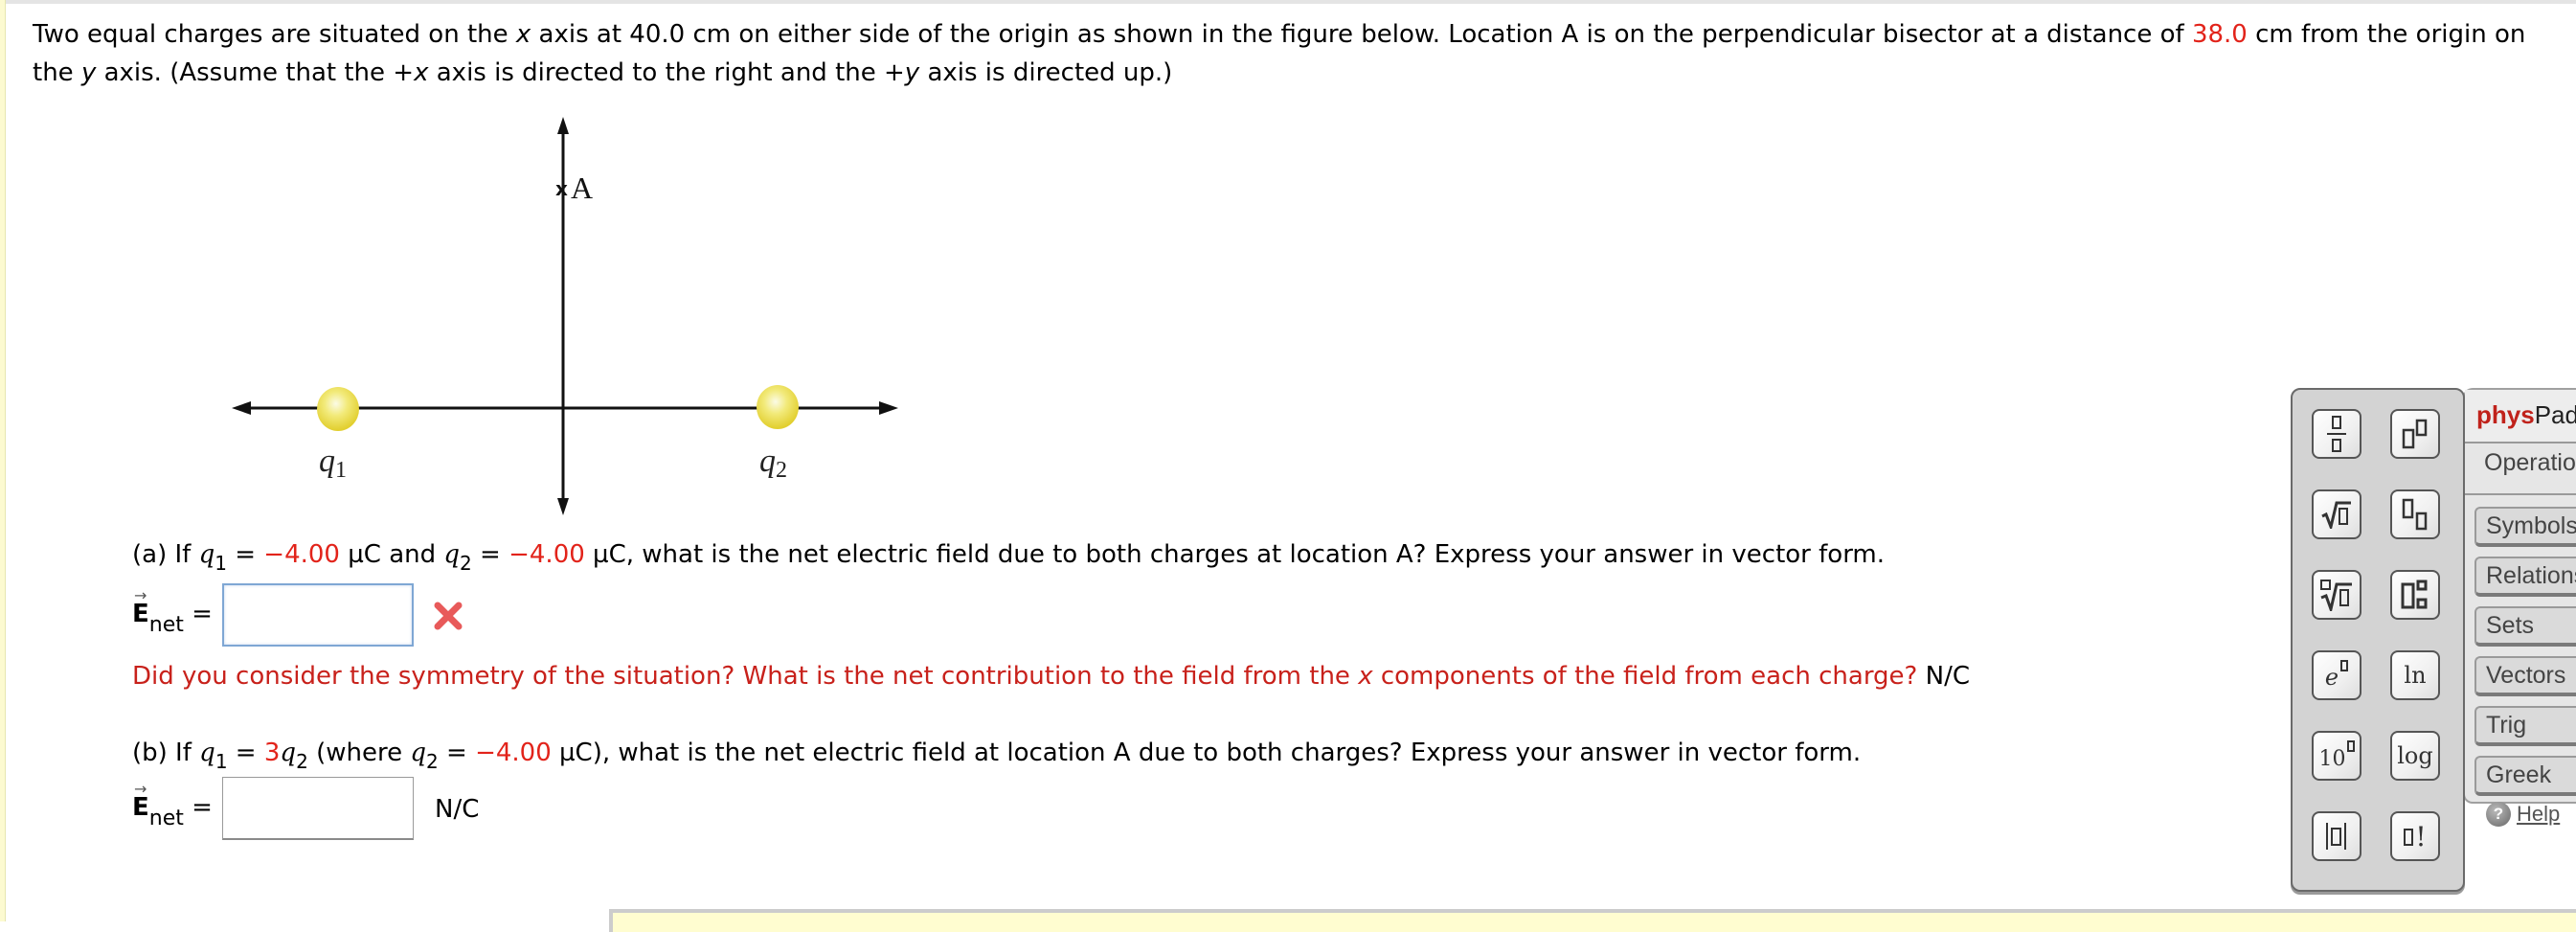 The width and height of the screenshot is (2576, 932). I want to click on fraction-icon, so click(2336, 434).